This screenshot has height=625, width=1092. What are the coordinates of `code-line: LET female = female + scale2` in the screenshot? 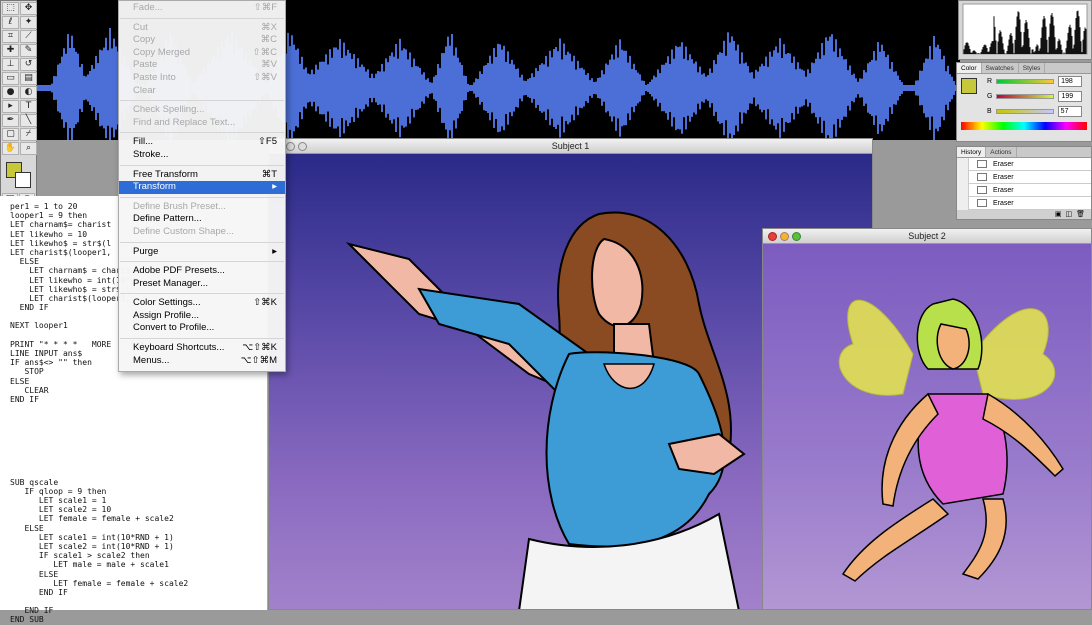 It's located at (92, 519).